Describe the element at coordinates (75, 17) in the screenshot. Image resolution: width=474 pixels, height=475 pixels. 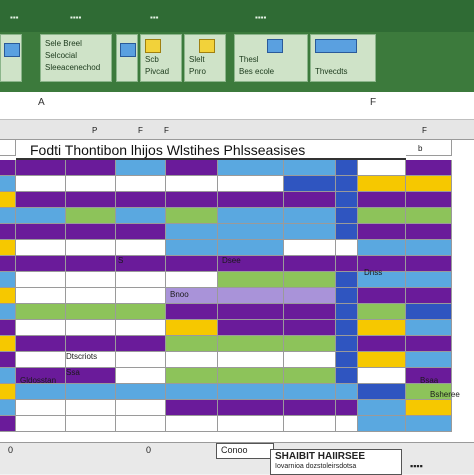
I see `ribbon-tab: ▪▪▪▪` at that location.